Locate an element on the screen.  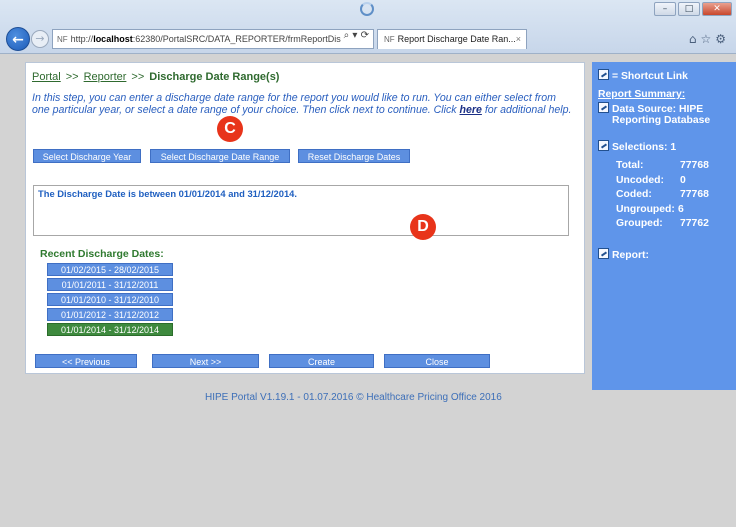
forward-button: → is located at coordinates (40, 39).